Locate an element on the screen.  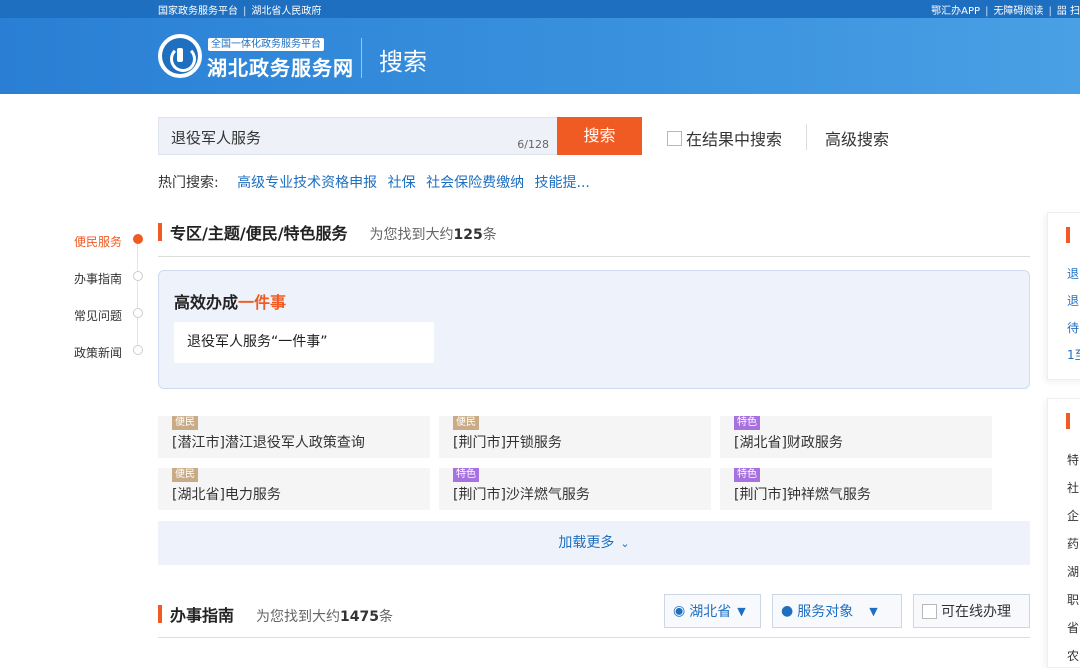
divider is located at coordinates (806, 137).